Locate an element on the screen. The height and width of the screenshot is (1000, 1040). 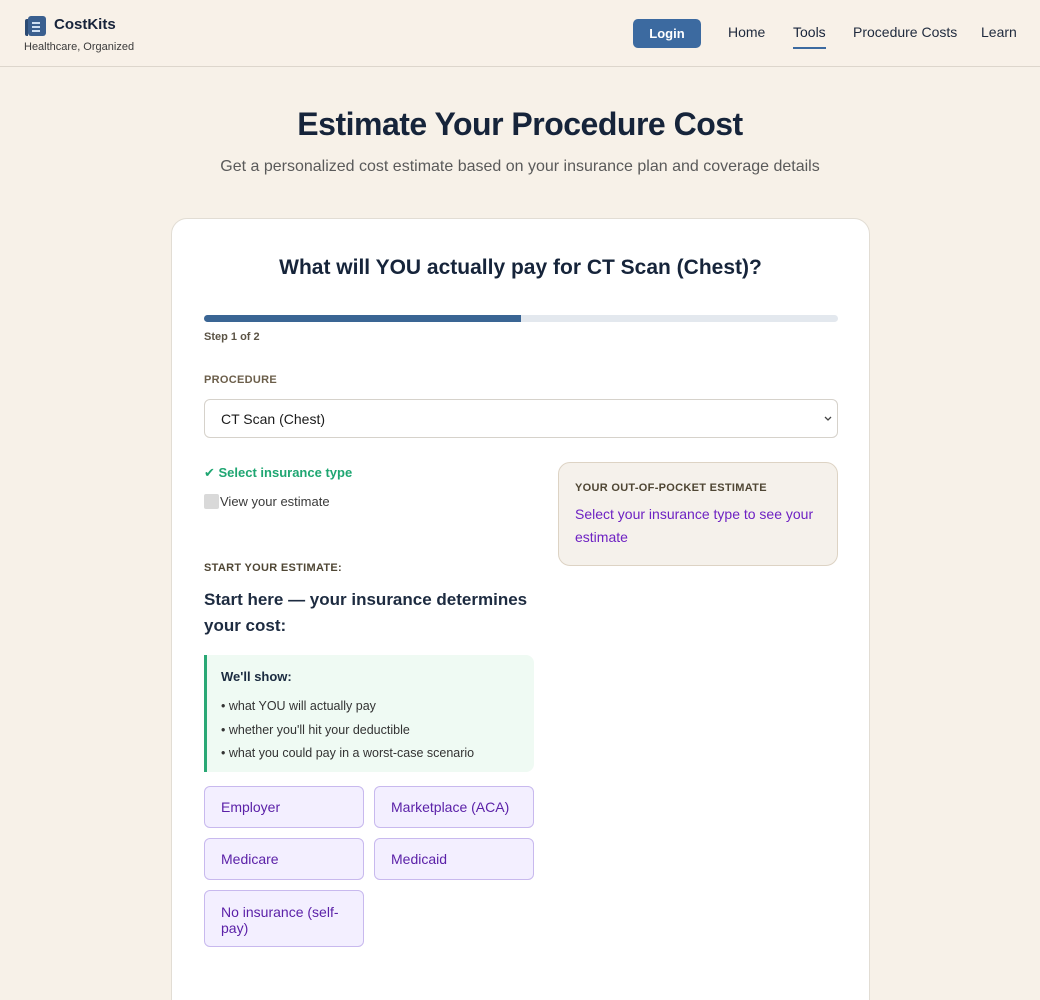
login-button: Login is located at coordinates (667, 33).